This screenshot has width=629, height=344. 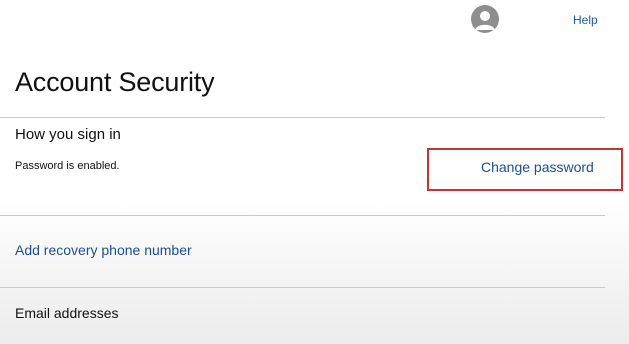 I want to click on change-password-link: Change password, so click(x=537, y=167).